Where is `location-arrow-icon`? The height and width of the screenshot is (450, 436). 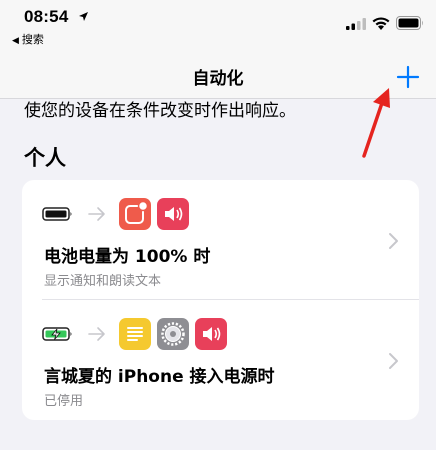
location-arrow-icon is located at coordinates (83, 16).